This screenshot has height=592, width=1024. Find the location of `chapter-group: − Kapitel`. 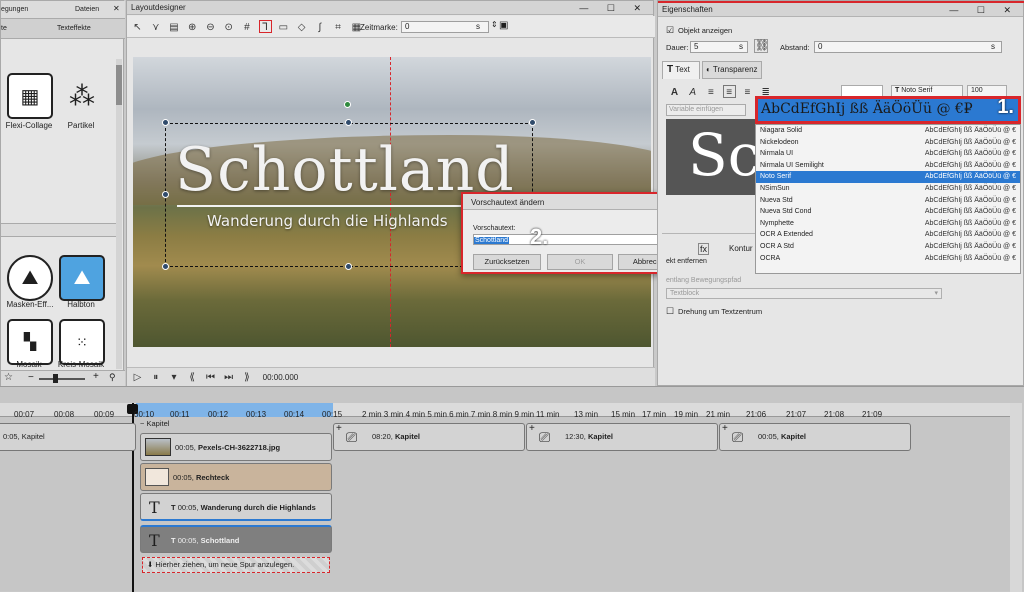

chapter-group: − Kapitel is located at coordinates (236, 425).